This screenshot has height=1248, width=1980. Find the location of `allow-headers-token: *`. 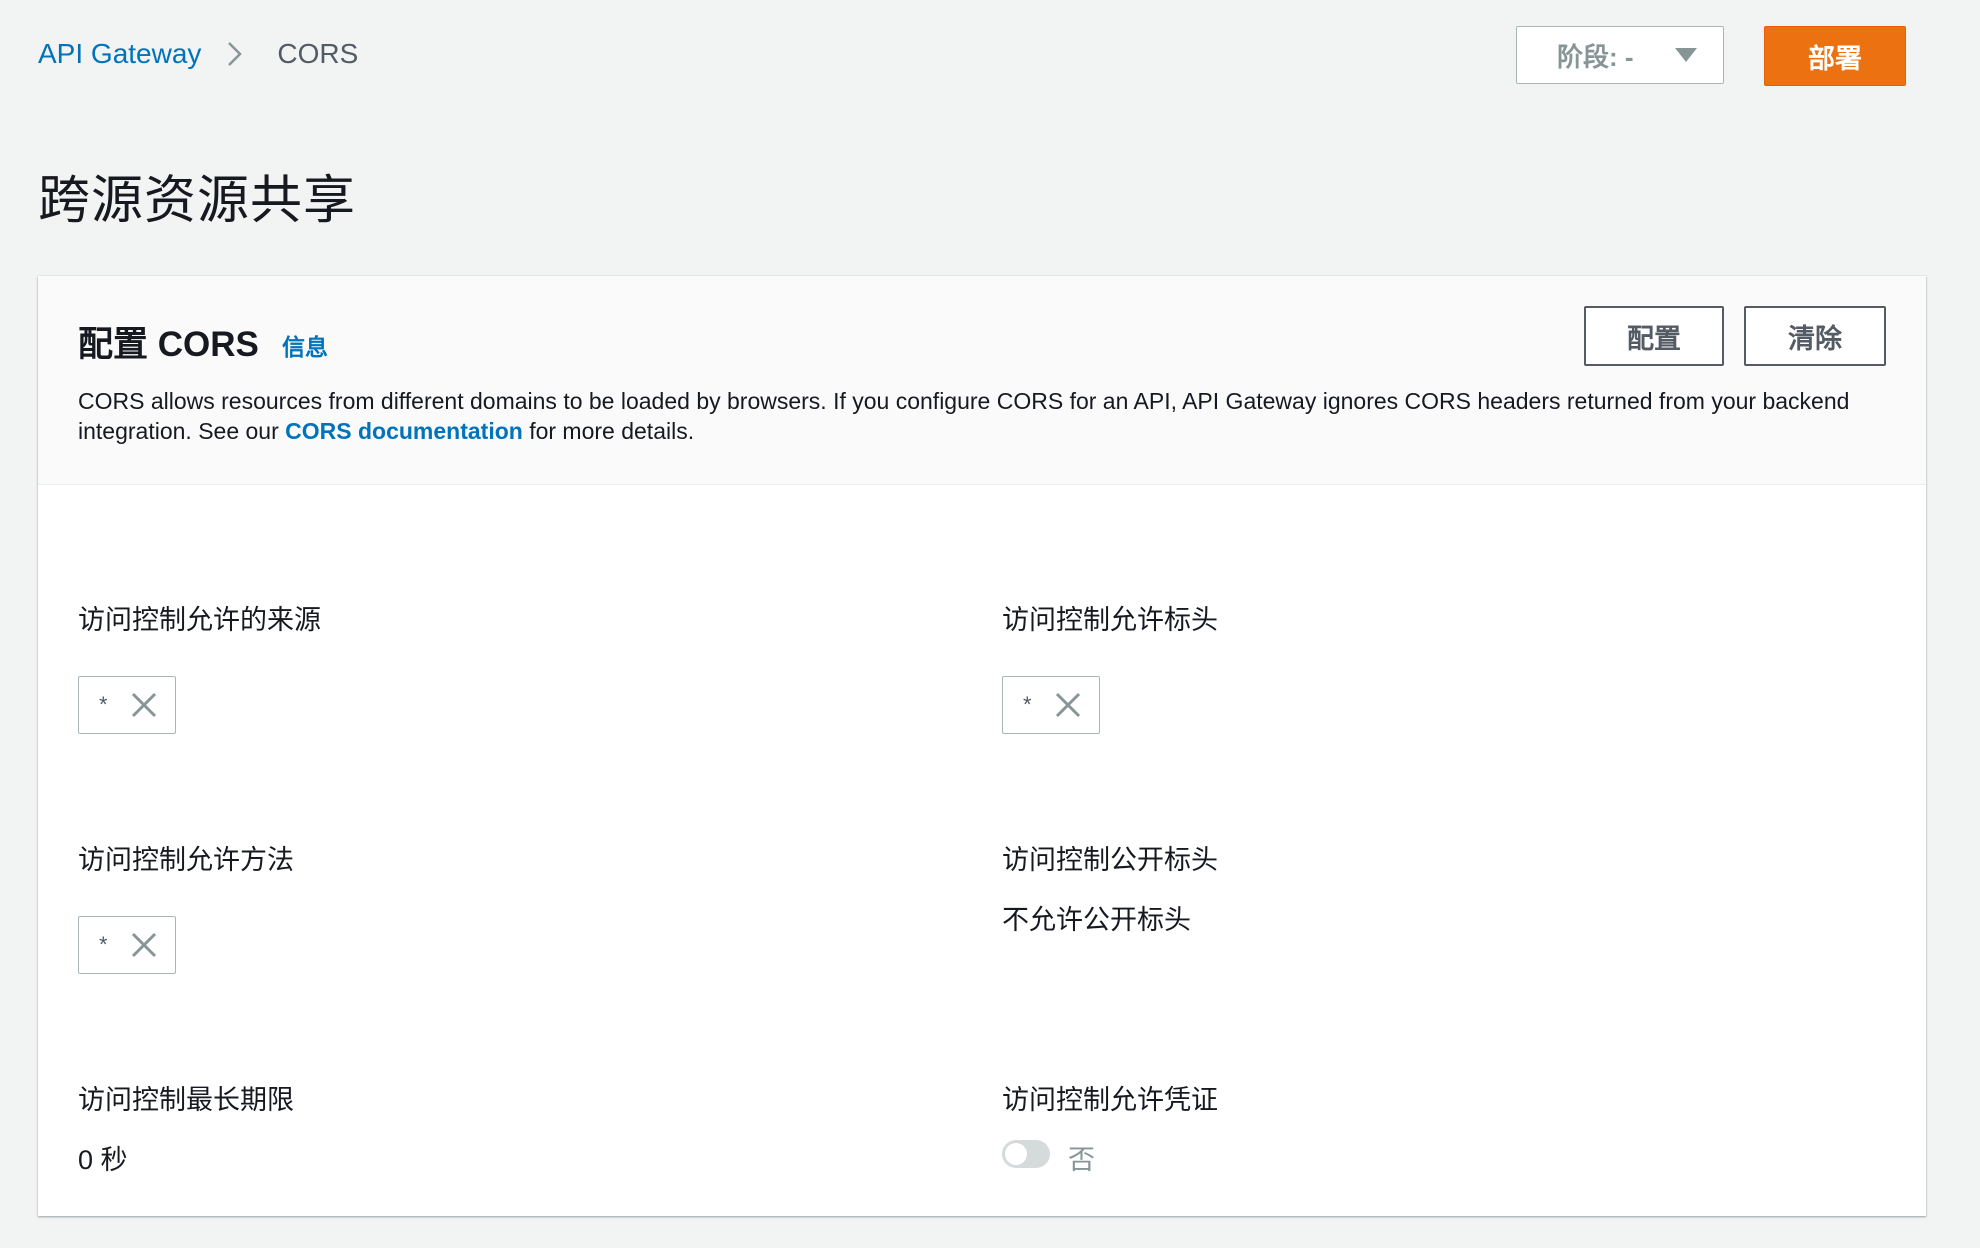

allow-headers-token: * is located at coordinates (1051, 705).